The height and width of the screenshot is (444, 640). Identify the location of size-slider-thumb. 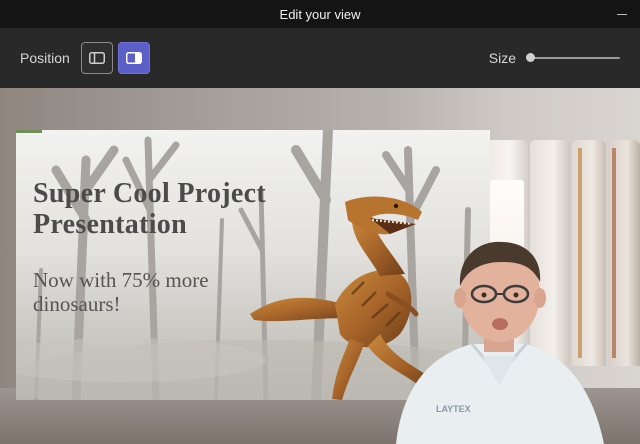
(530, 57).